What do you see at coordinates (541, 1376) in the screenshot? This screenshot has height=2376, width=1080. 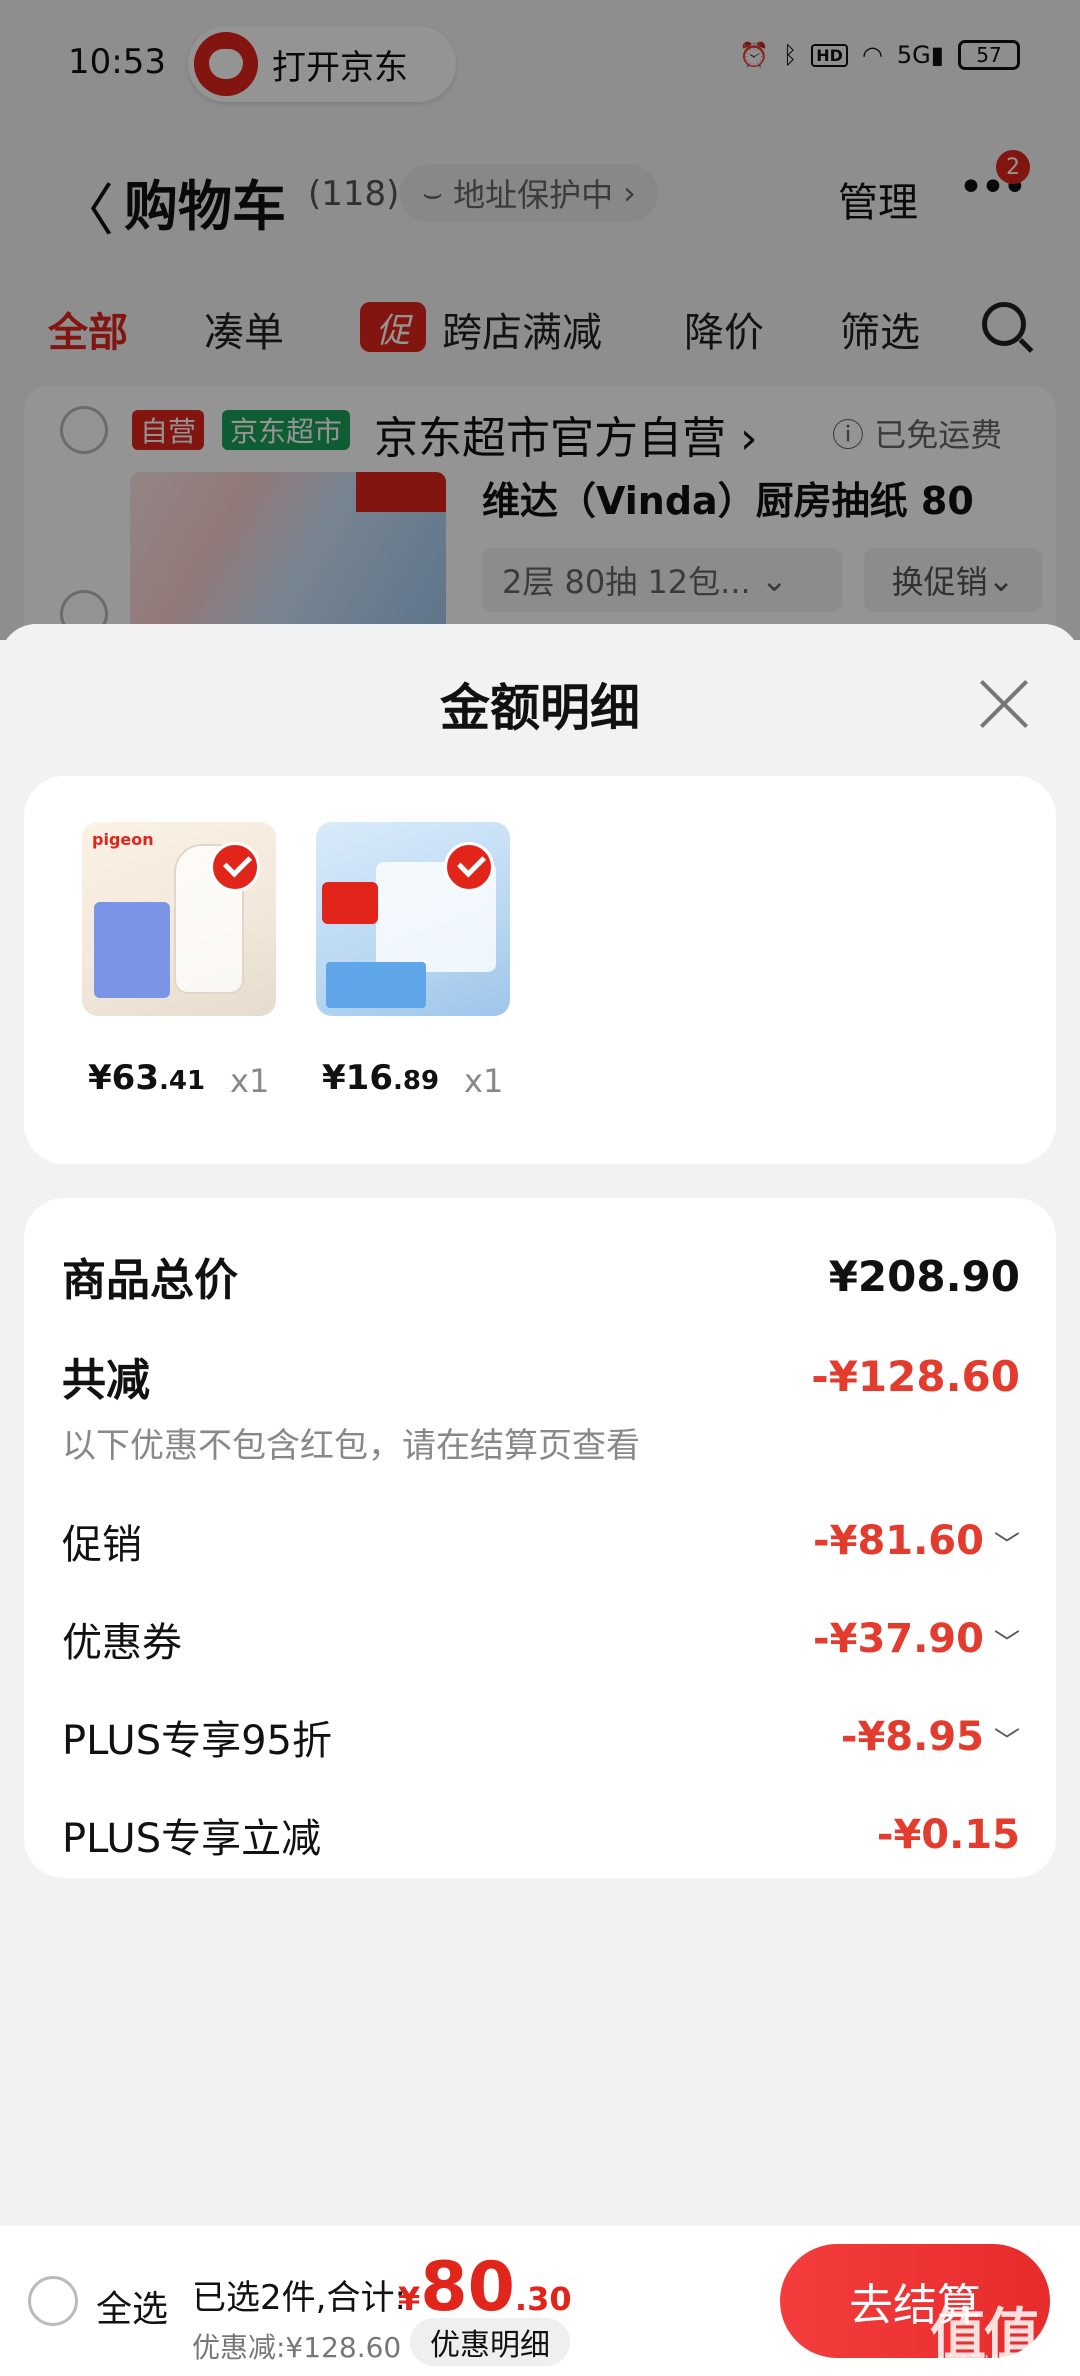 I see `total-reduce-row: 共减 -¥128.60` at bounding box center [541, 1376].